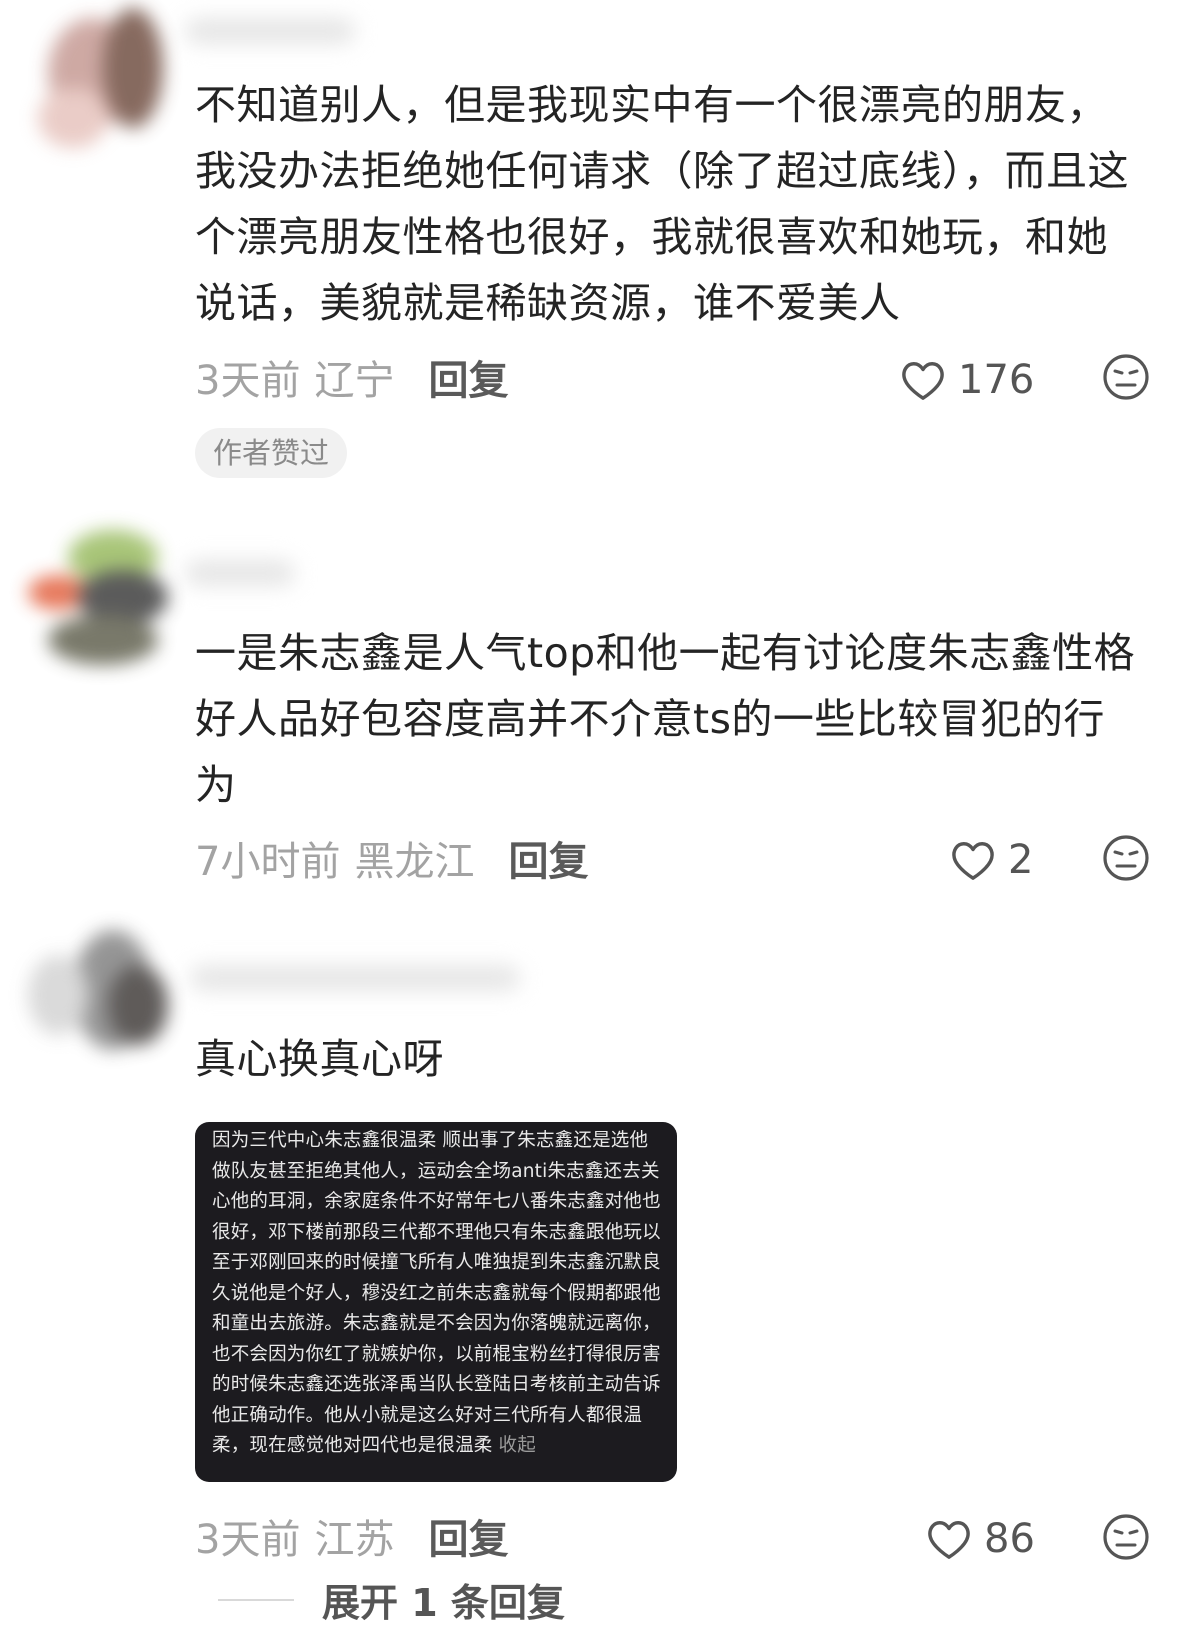 Image resolution: width=1179 pixels, height=1651 pixels. What do you see at coordinates (319, 1059) in the screenshot?
I see `comment-text: 真心换真心呀` at bounding box center [319, 1059].